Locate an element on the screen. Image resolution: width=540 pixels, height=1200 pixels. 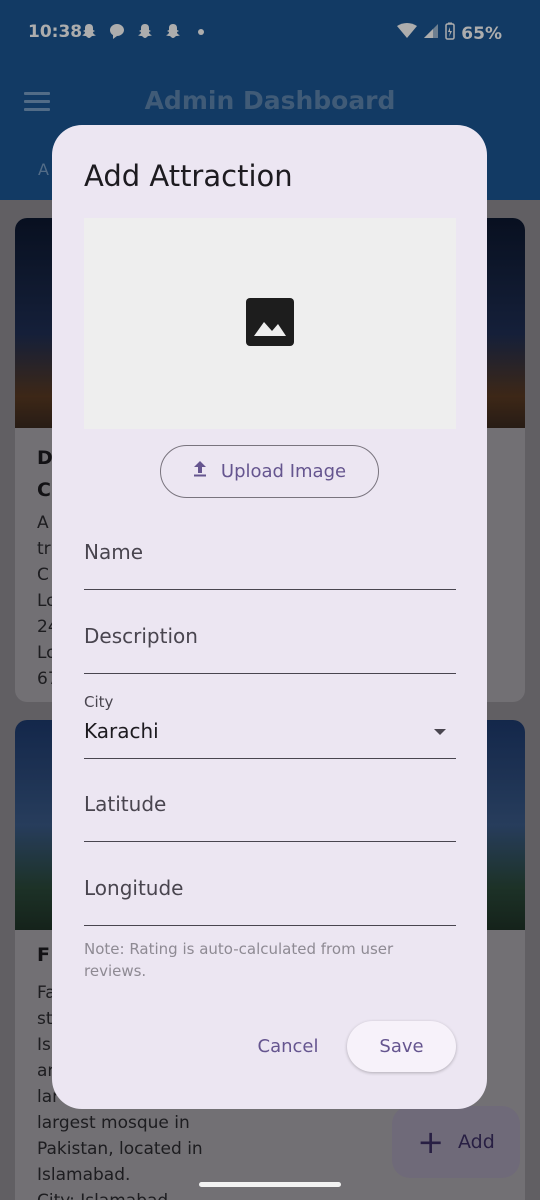
upload-label: Upload Image is located at coordinates (283, 471).